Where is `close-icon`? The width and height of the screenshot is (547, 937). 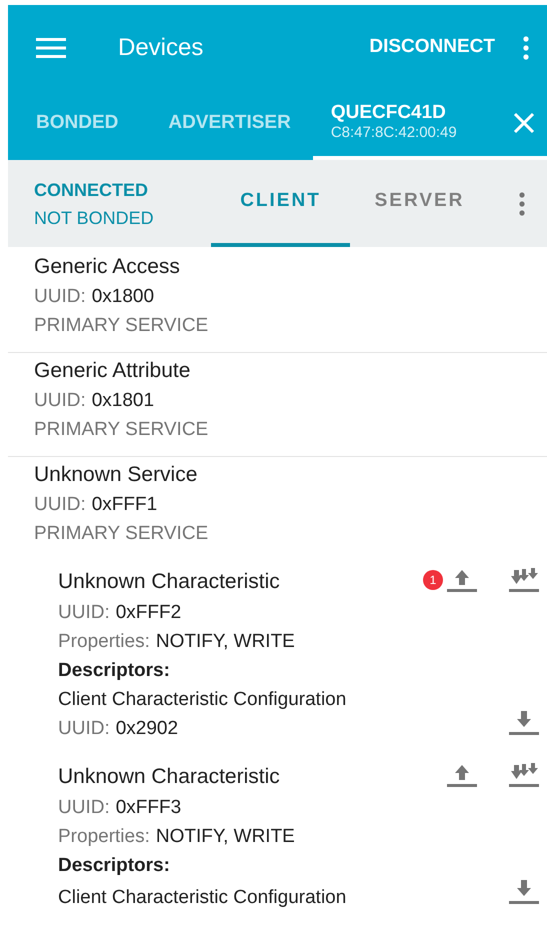
close-icon is located at coordinates (524, 123).